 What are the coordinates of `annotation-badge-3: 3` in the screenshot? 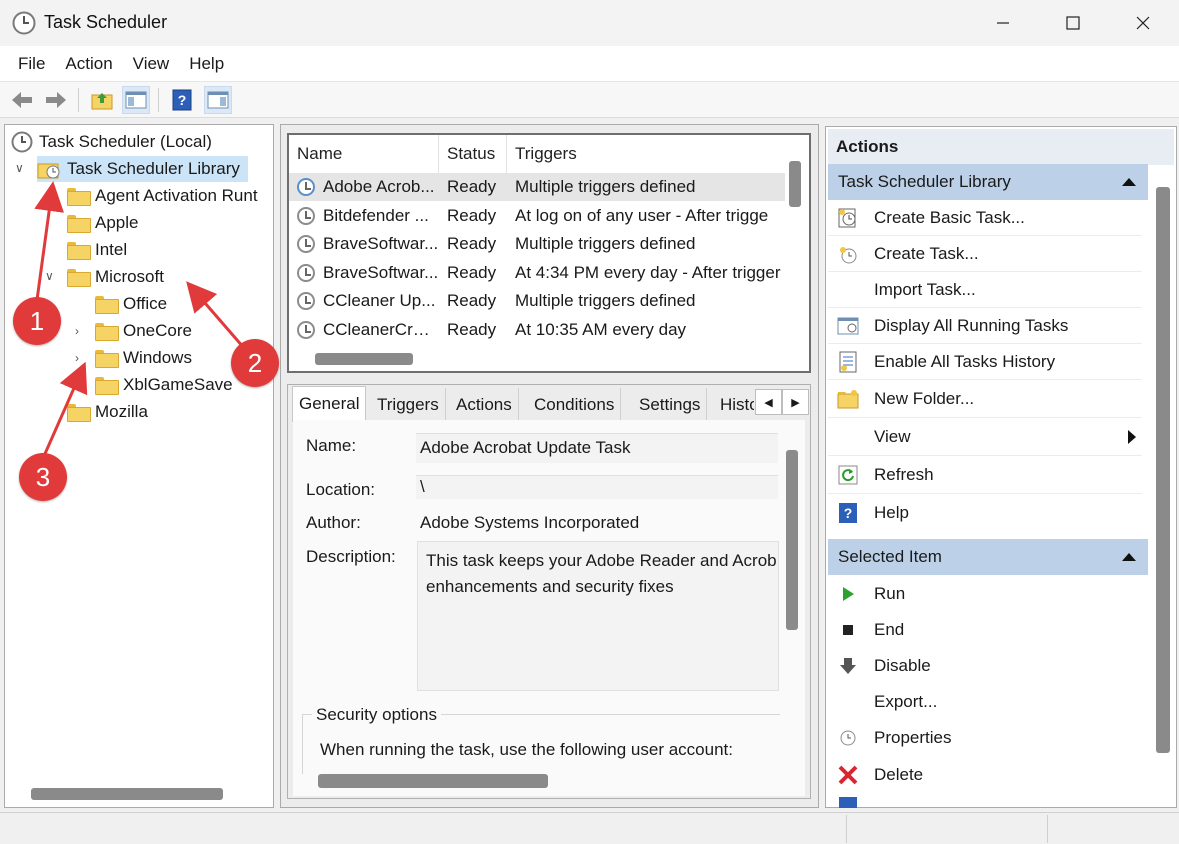 It's located at (43, 477).